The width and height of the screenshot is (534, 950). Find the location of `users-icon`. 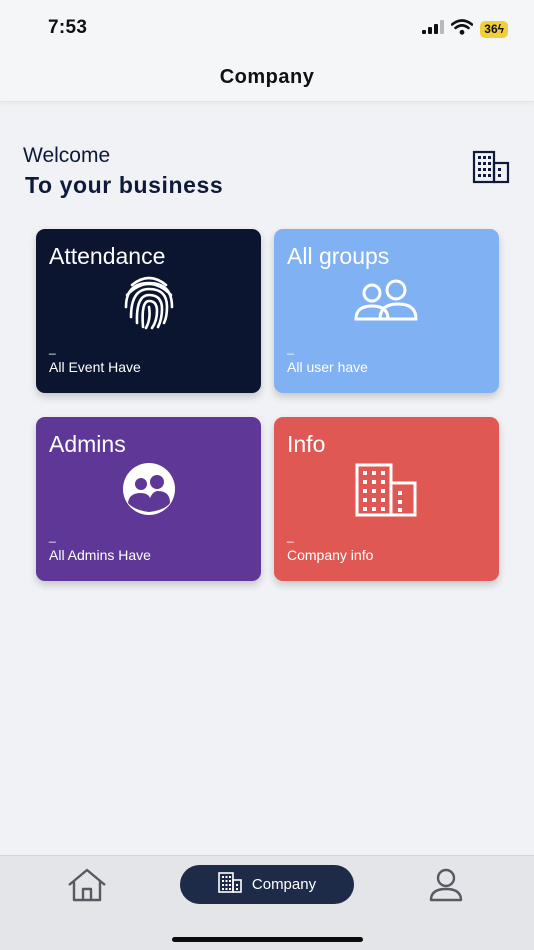

users-icon is located at coordinates (386, 303).